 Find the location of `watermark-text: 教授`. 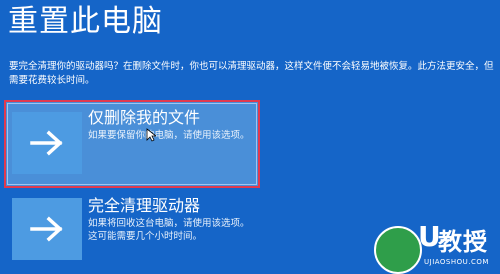

watermark-text: 教授 is located at coordinates (463, 242).